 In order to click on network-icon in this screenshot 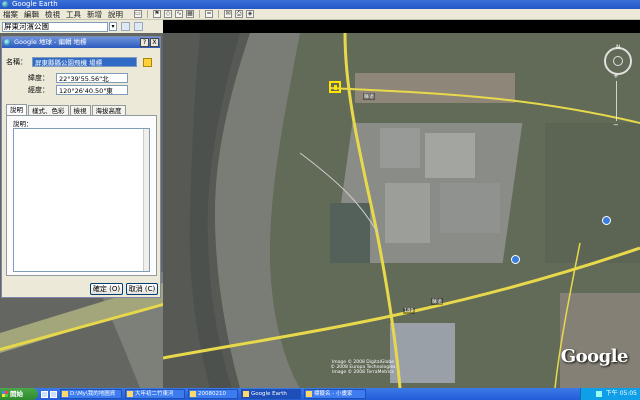, I will do `click(598, 393)`.